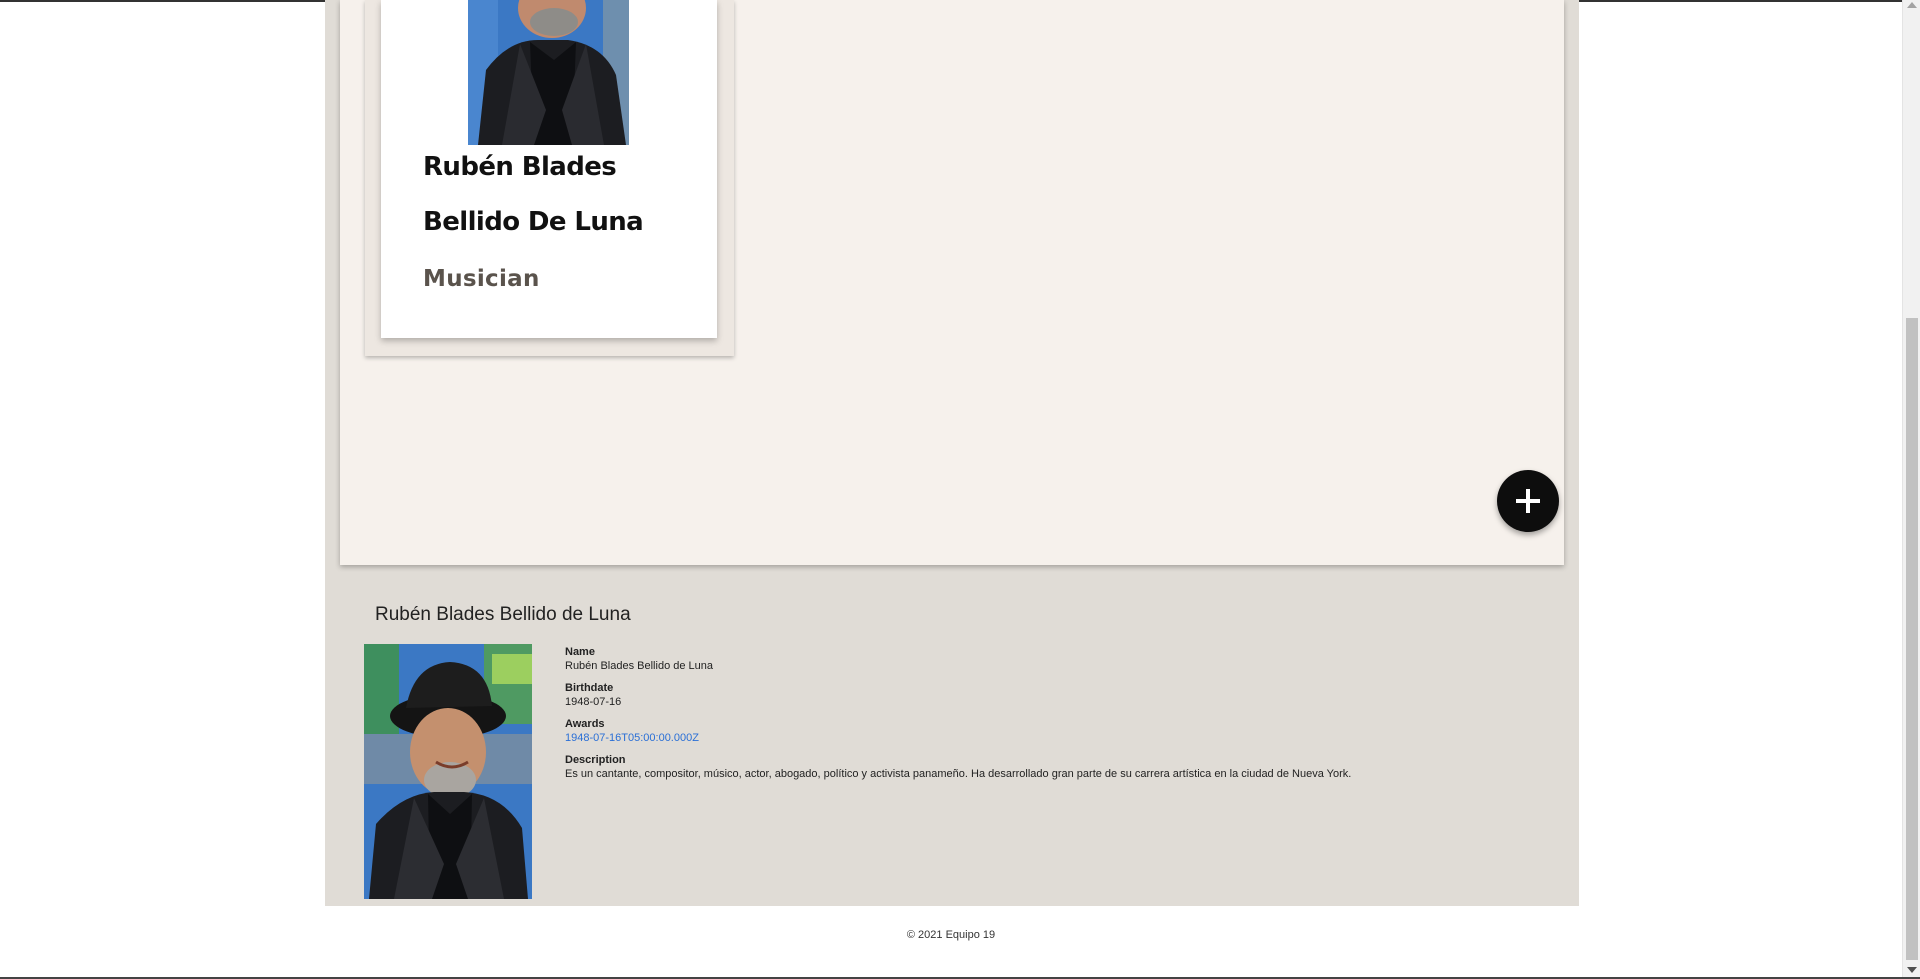 The height and width of the screenshot is (979, 1920). I want to click on vertical-scrollbar, so click(1911, 489).